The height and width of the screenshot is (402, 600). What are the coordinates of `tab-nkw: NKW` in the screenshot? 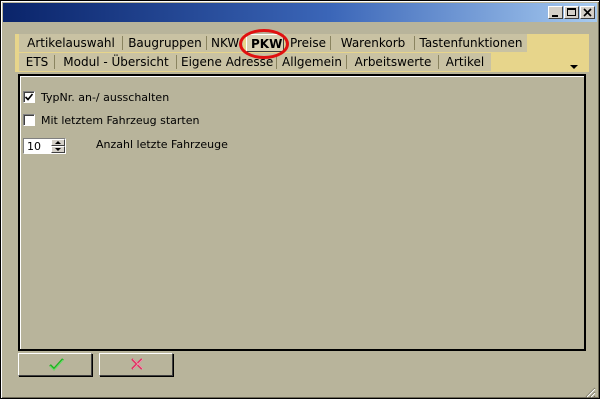 It's located at (225, 43).